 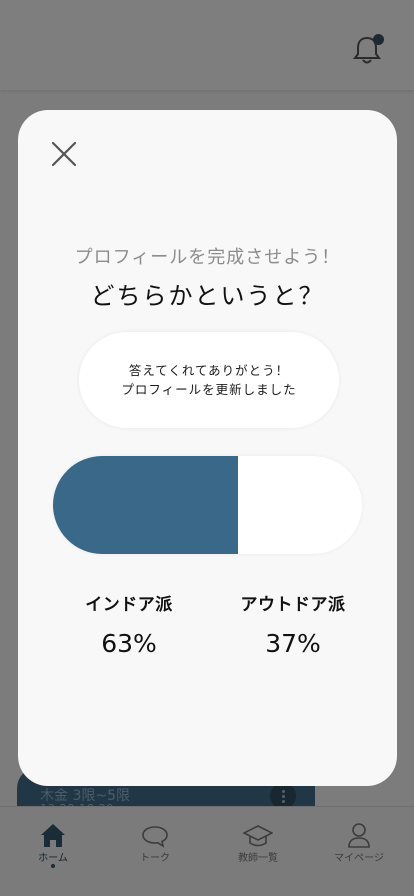 What do you see at coordinates (207, 45) in the screenshot?
I see `app-header` at bounding box center [207, 45].